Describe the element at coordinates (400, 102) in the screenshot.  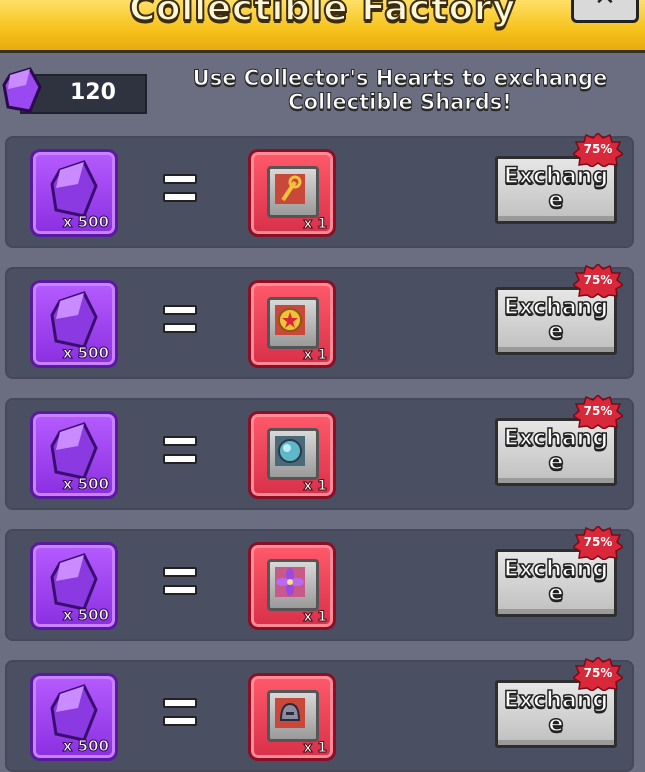
I see `instruction-line-2: Collectible Shards!` at that location.